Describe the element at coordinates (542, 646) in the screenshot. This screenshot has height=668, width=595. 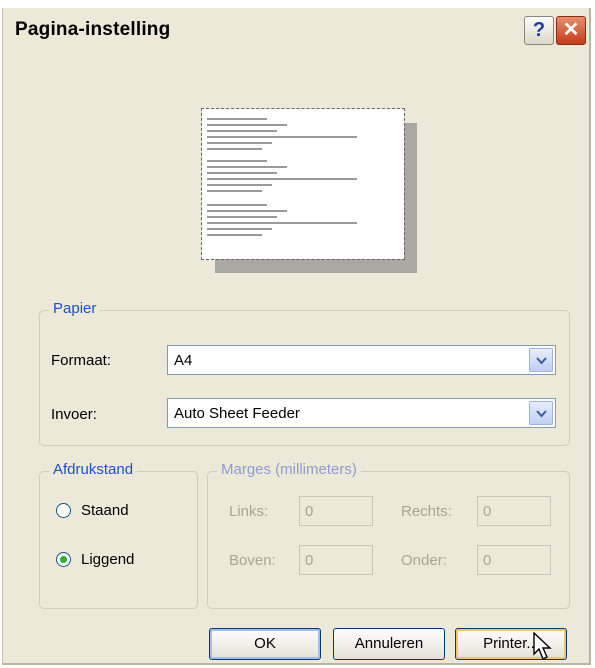
I see `mouse-pointer-icon` at that location.